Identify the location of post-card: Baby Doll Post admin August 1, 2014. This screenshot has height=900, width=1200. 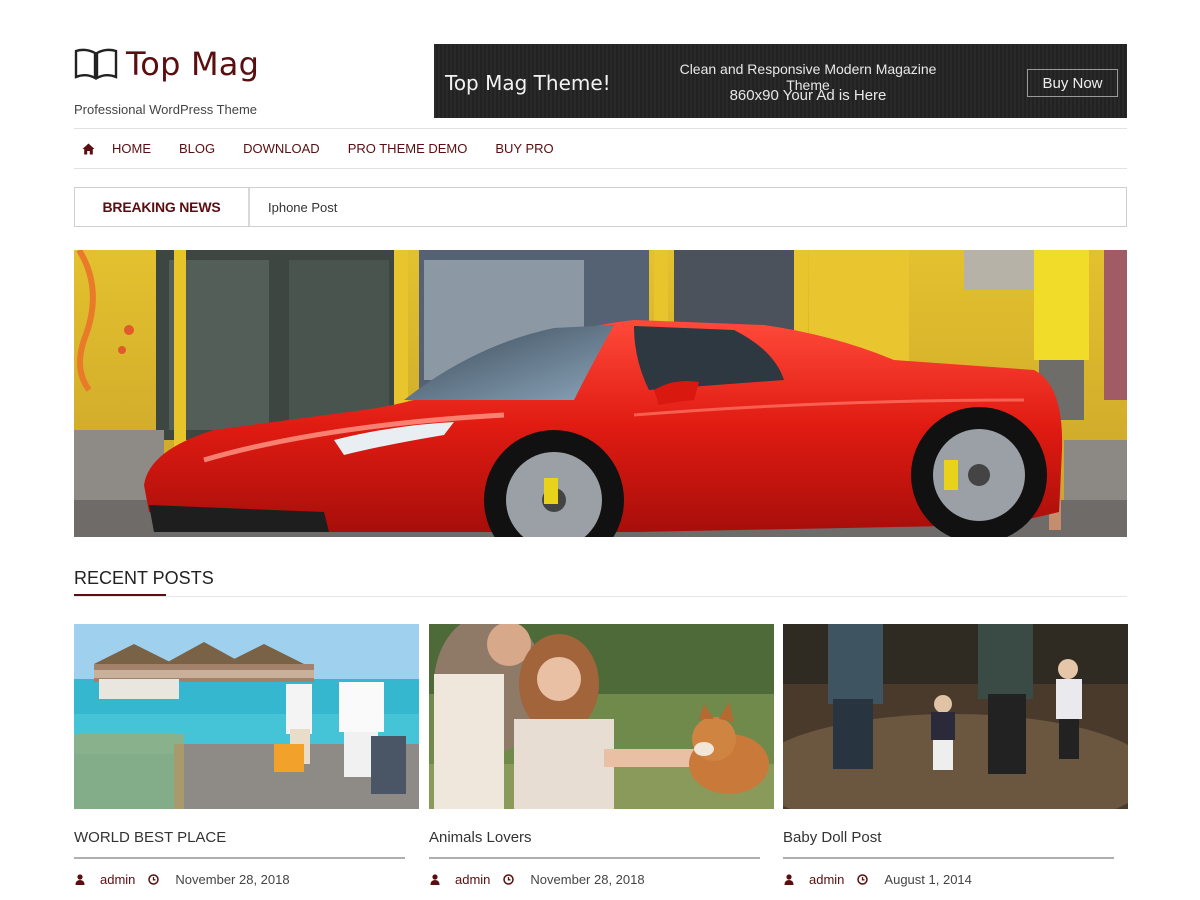
(955, 755).